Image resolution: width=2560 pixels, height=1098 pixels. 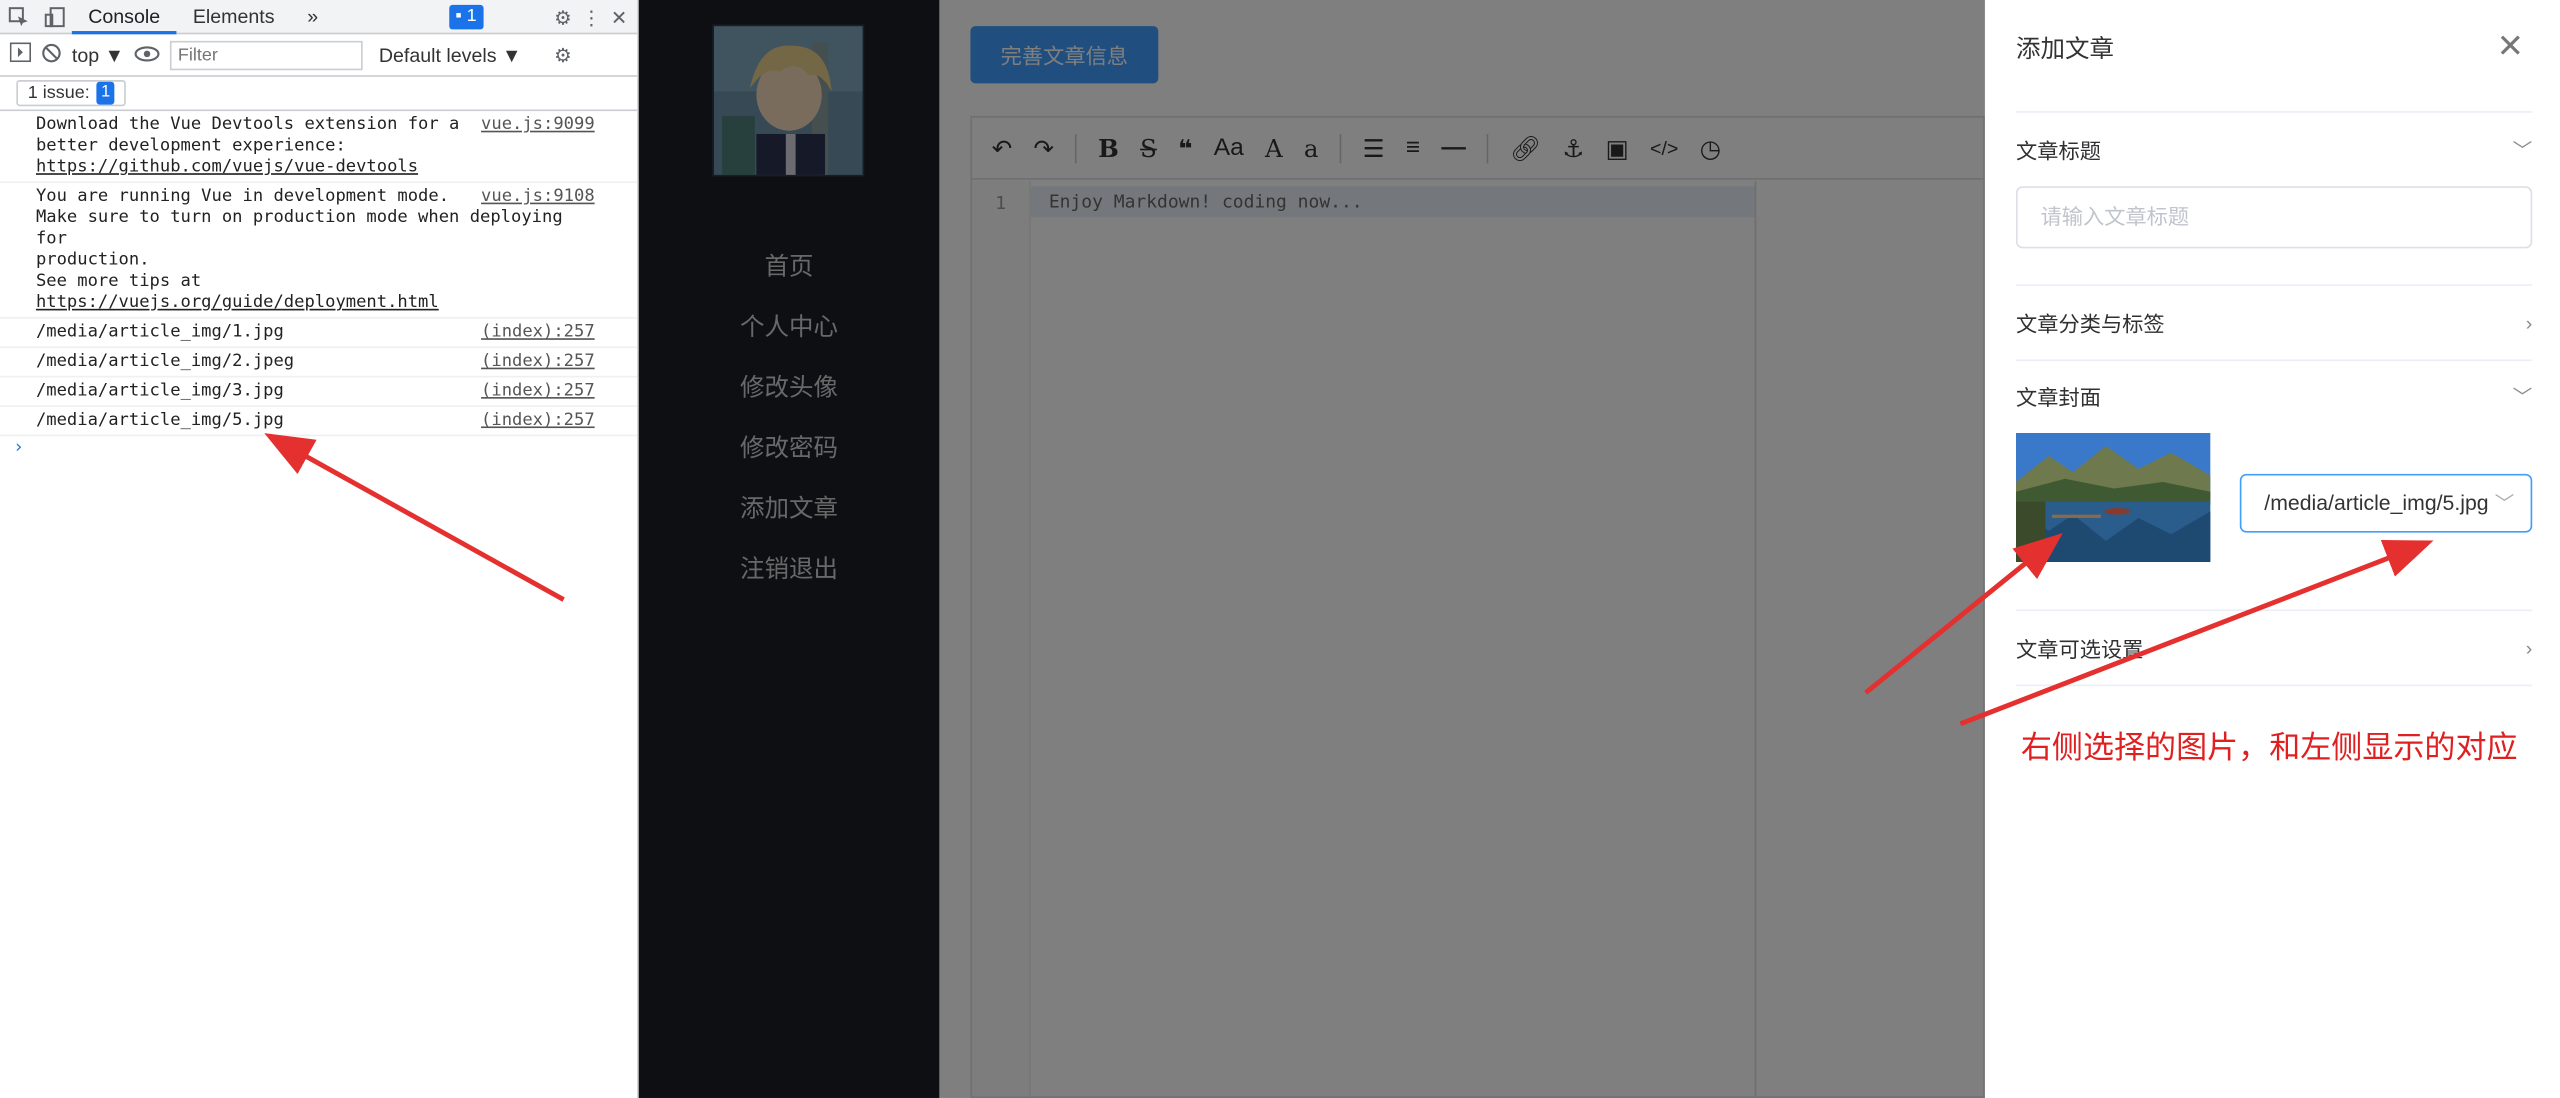 What do you see at coordinates (159, 420) in the screenshot?
I see `message-text: /media/article_img/5.jpg` at bounding box center [159, 420].